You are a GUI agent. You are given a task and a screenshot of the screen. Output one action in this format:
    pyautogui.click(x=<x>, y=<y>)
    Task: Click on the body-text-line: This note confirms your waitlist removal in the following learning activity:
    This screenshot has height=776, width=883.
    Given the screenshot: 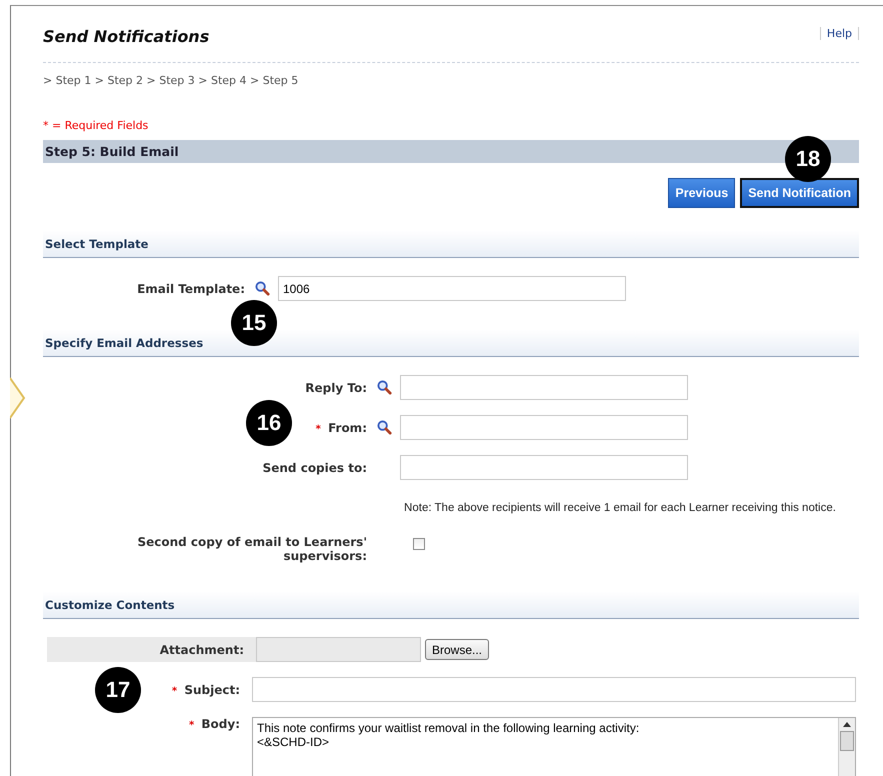 What is the action you would take?
    pyautogui.click(x=448, y=728)
    